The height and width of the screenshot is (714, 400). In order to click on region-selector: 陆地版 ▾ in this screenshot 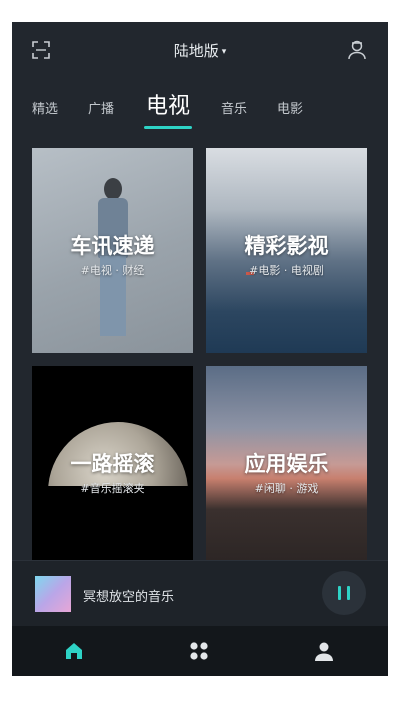, I will do `click(200, 50)`.